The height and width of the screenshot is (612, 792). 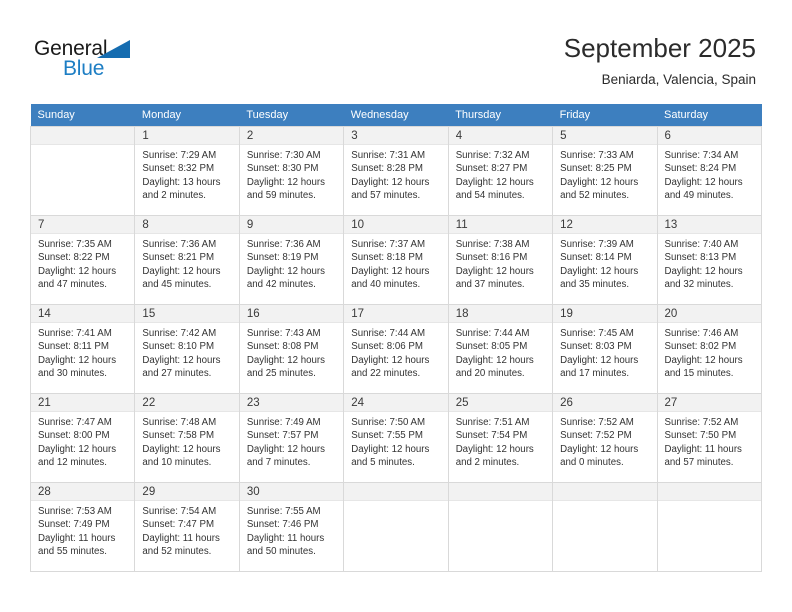 I want to click on page-subtitle: Beniarda, Valencia, Spain, so click(x=678, y=79).